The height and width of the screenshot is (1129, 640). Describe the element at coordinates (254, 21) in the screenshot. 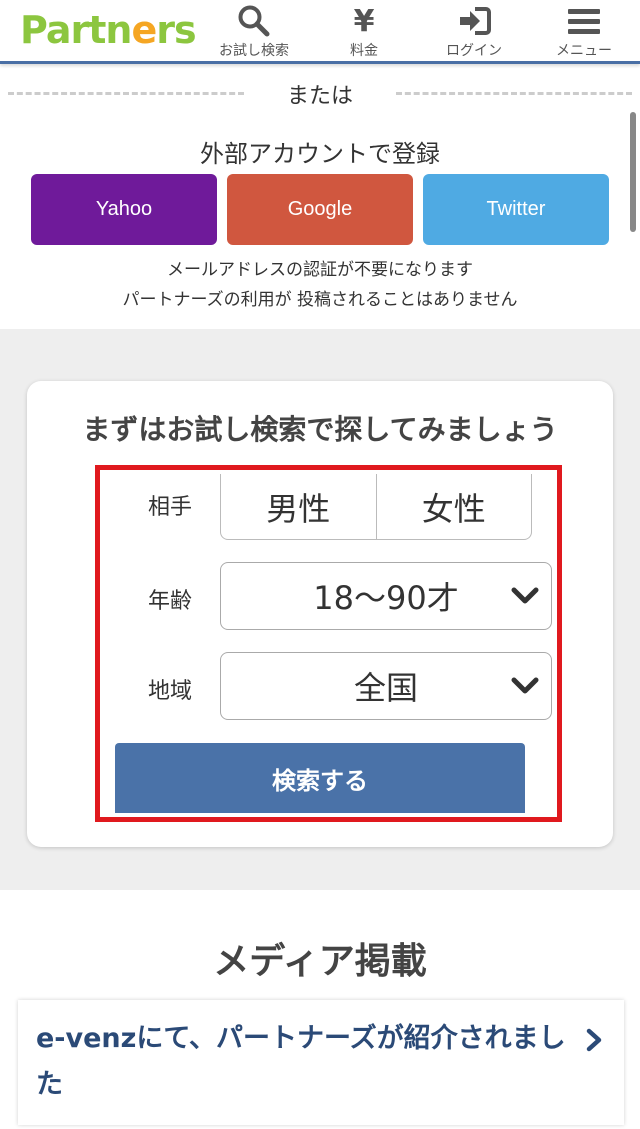

I see `search-icon` at that location.